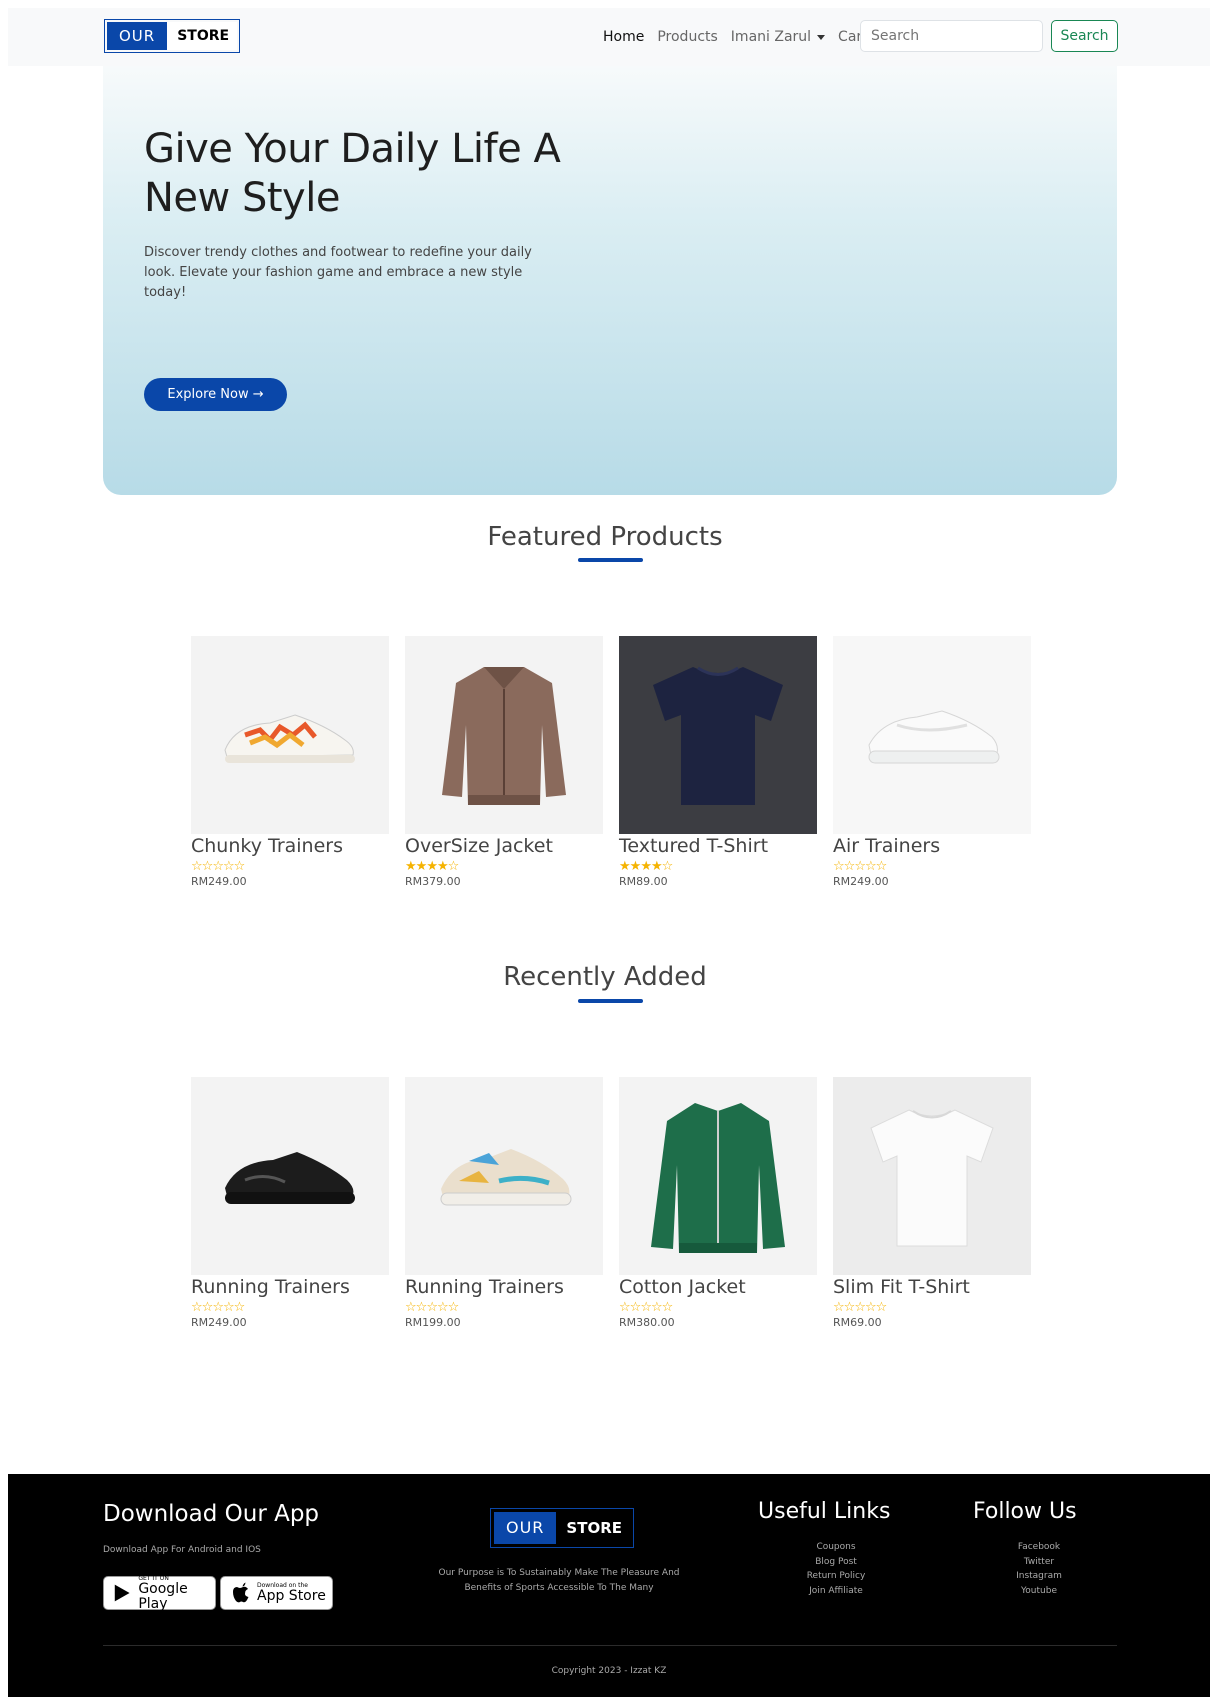  I want to click on apple-icon, so click(241, 1592).